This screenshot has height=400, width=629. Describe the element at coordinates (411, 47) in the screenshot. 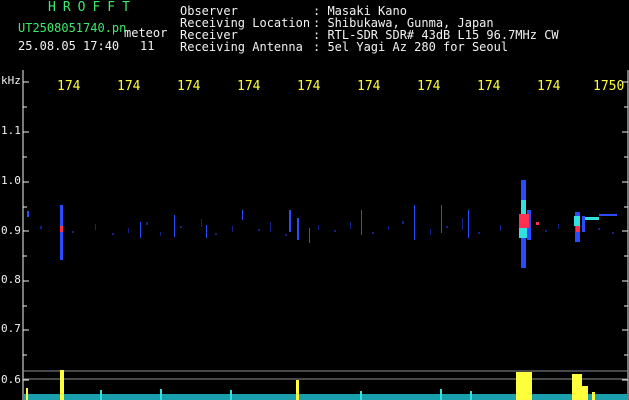

I see `info-value-antenna: : 5el Yagi Az 280 for Seoul` at that location.